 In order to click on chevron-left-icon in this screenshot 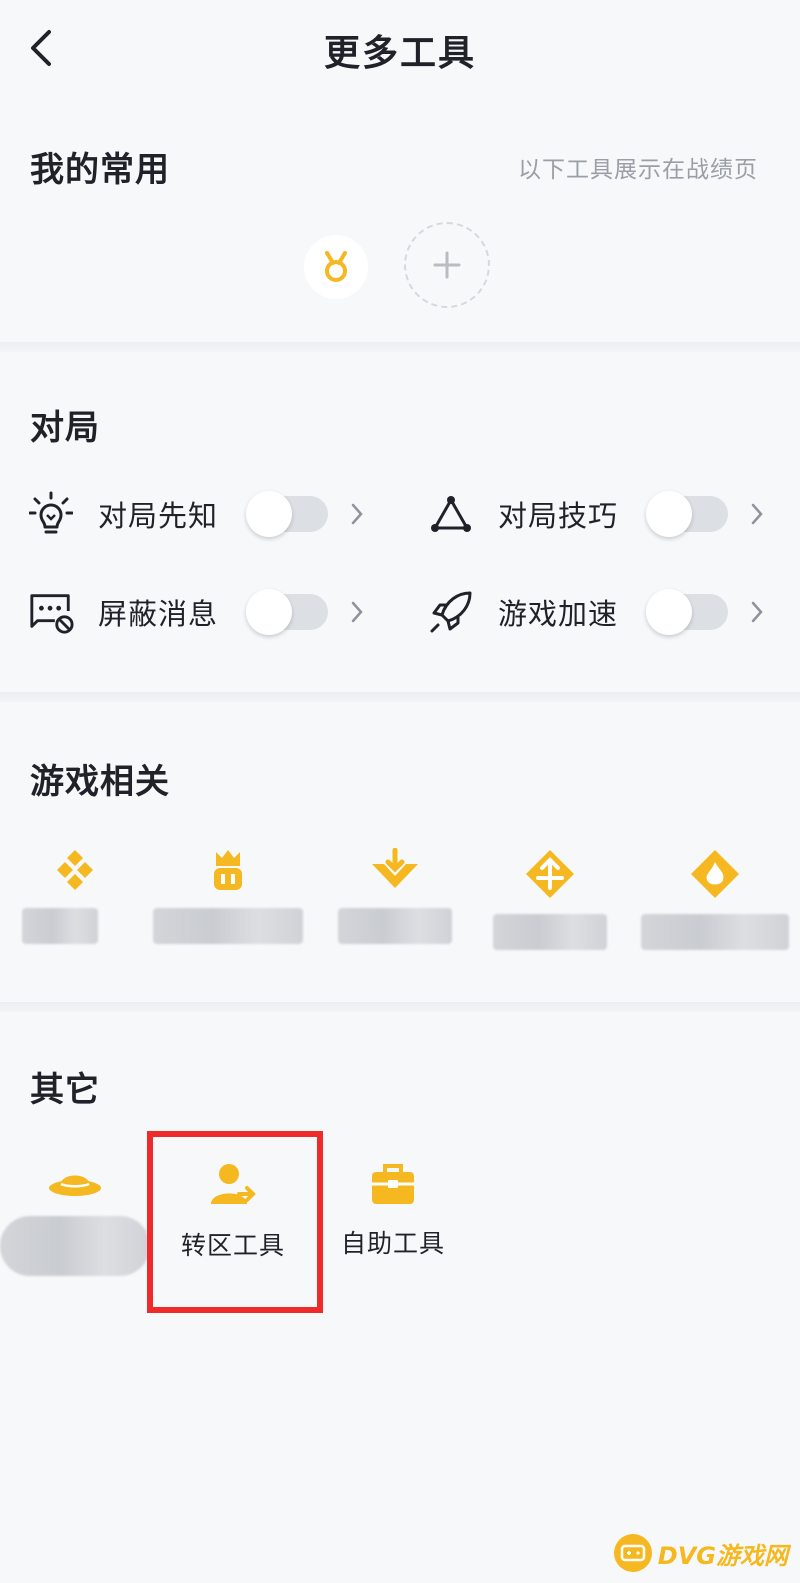, I will do `click(41, 48)`.